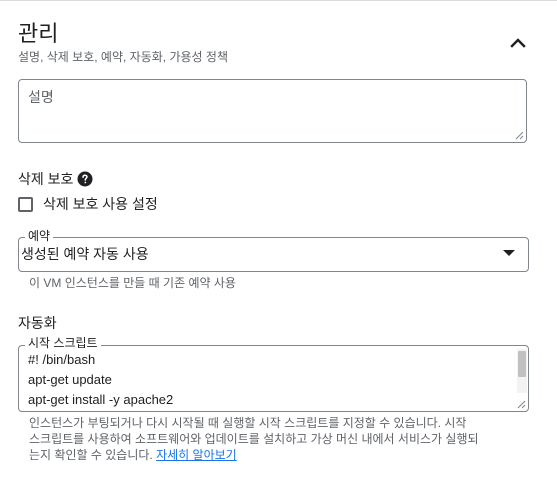 This screenshot has width=557, height=484. What do you see at coordinates (38, 33) in the screenshot?
I see `section-title: 관리` at bounding box center [38, 33].